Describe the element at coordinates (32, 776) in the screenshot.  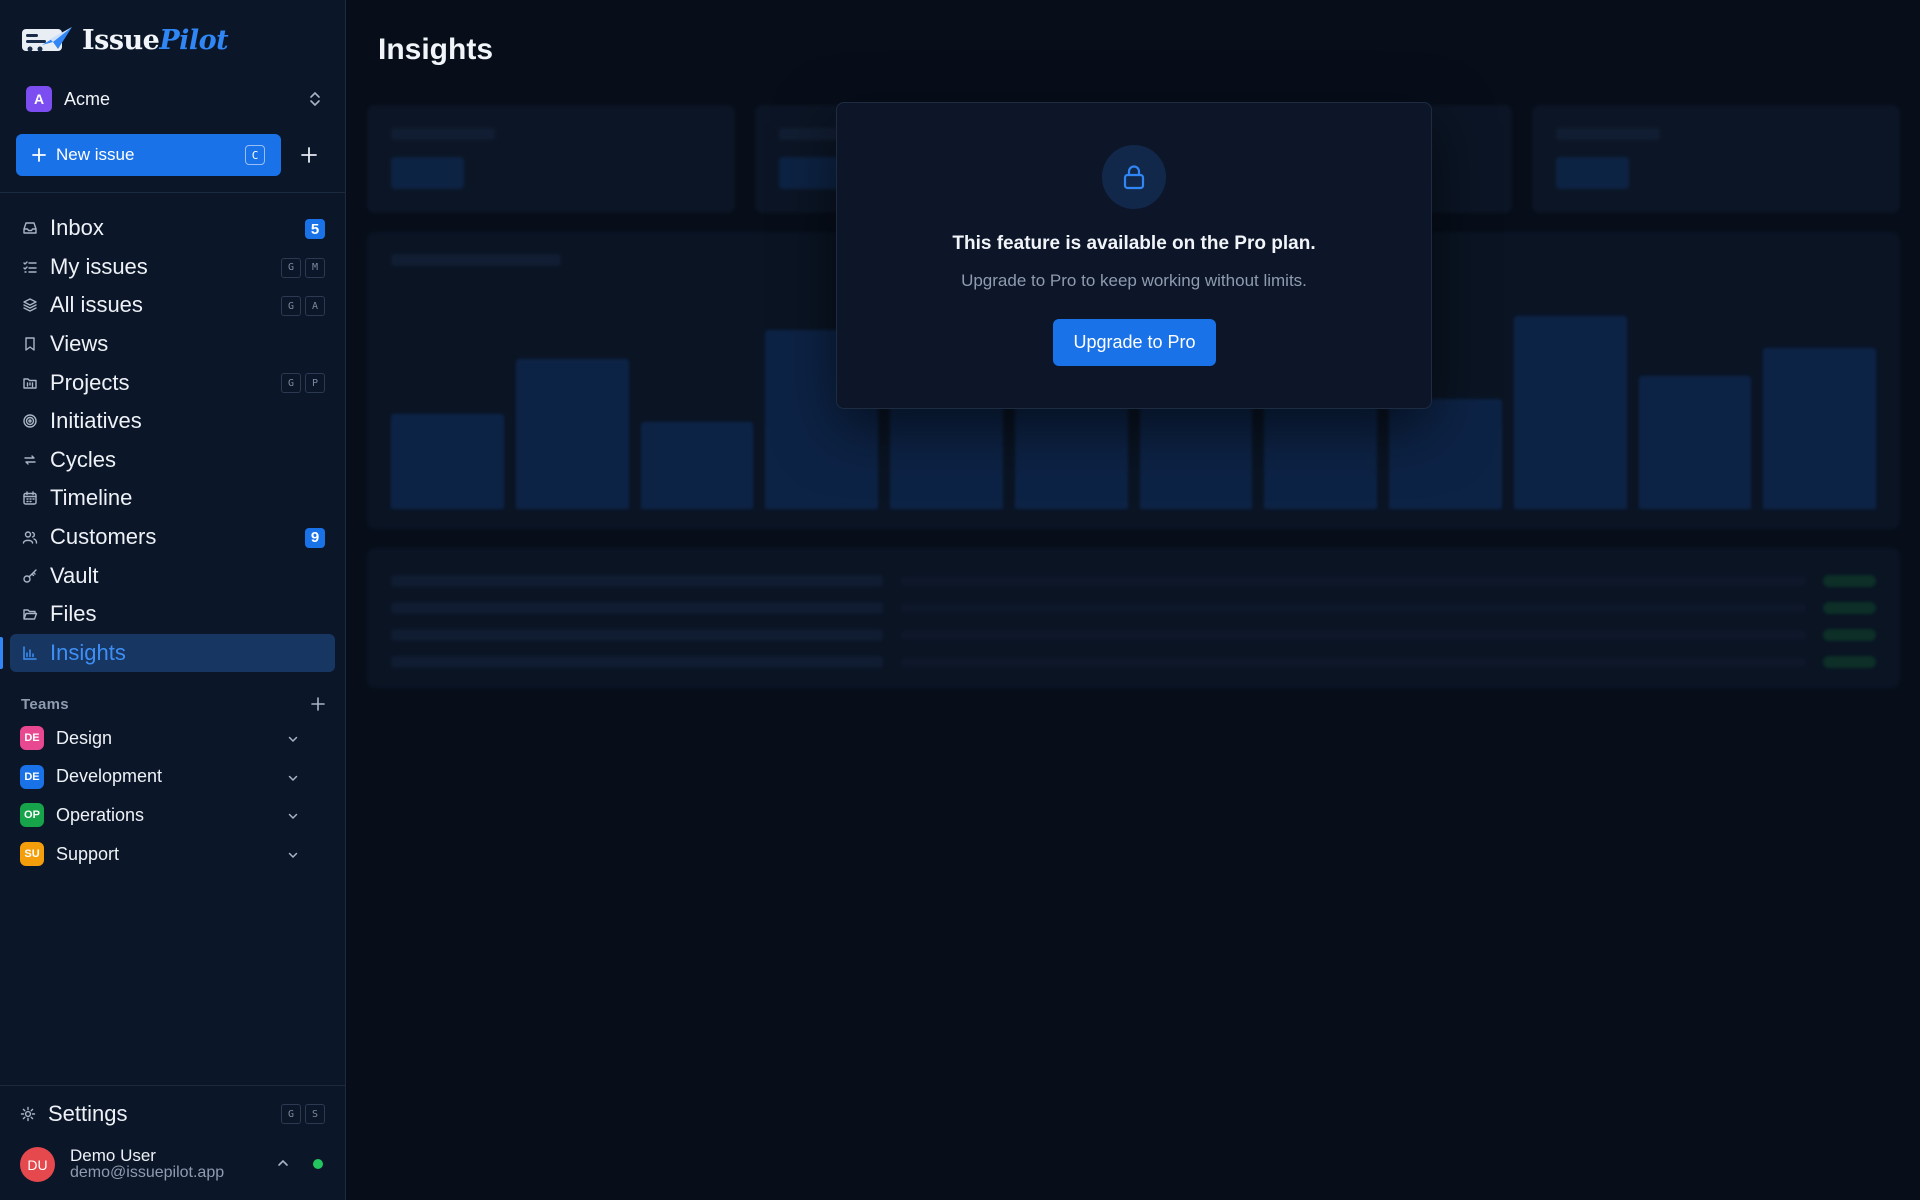
I see `team-badge: DE` at that location.